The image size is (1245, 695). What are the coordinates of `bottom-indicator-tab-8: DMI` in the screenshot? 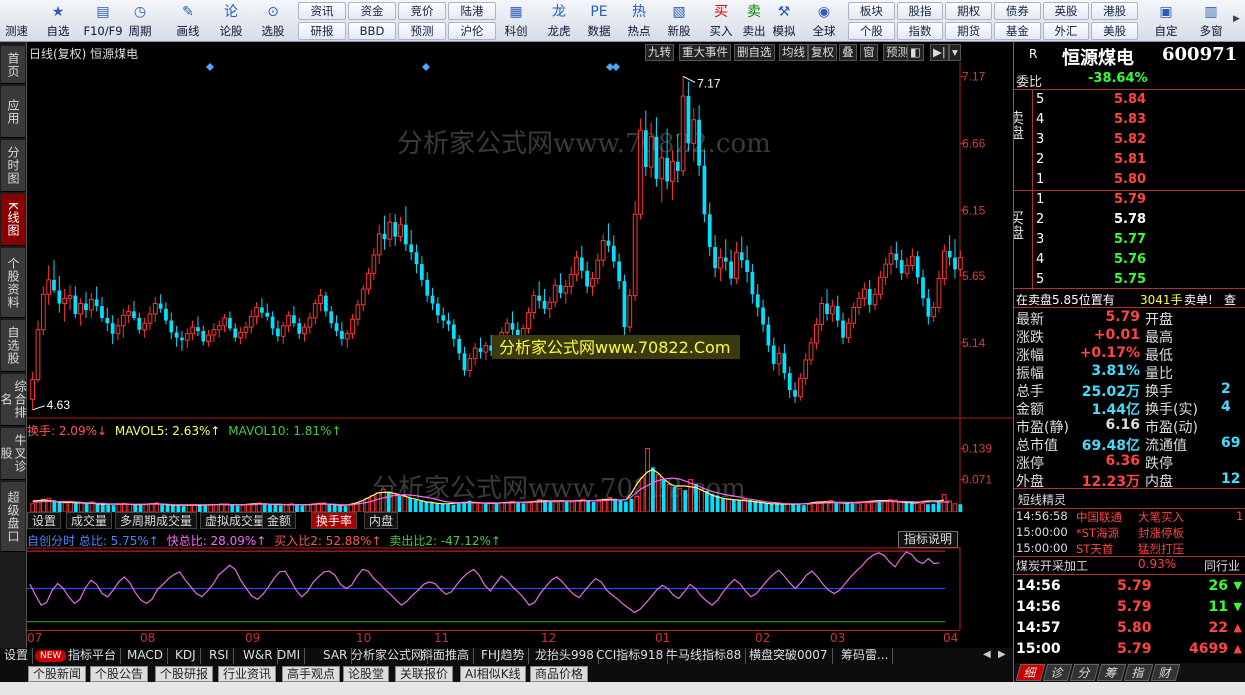 It's located at (289, 656).